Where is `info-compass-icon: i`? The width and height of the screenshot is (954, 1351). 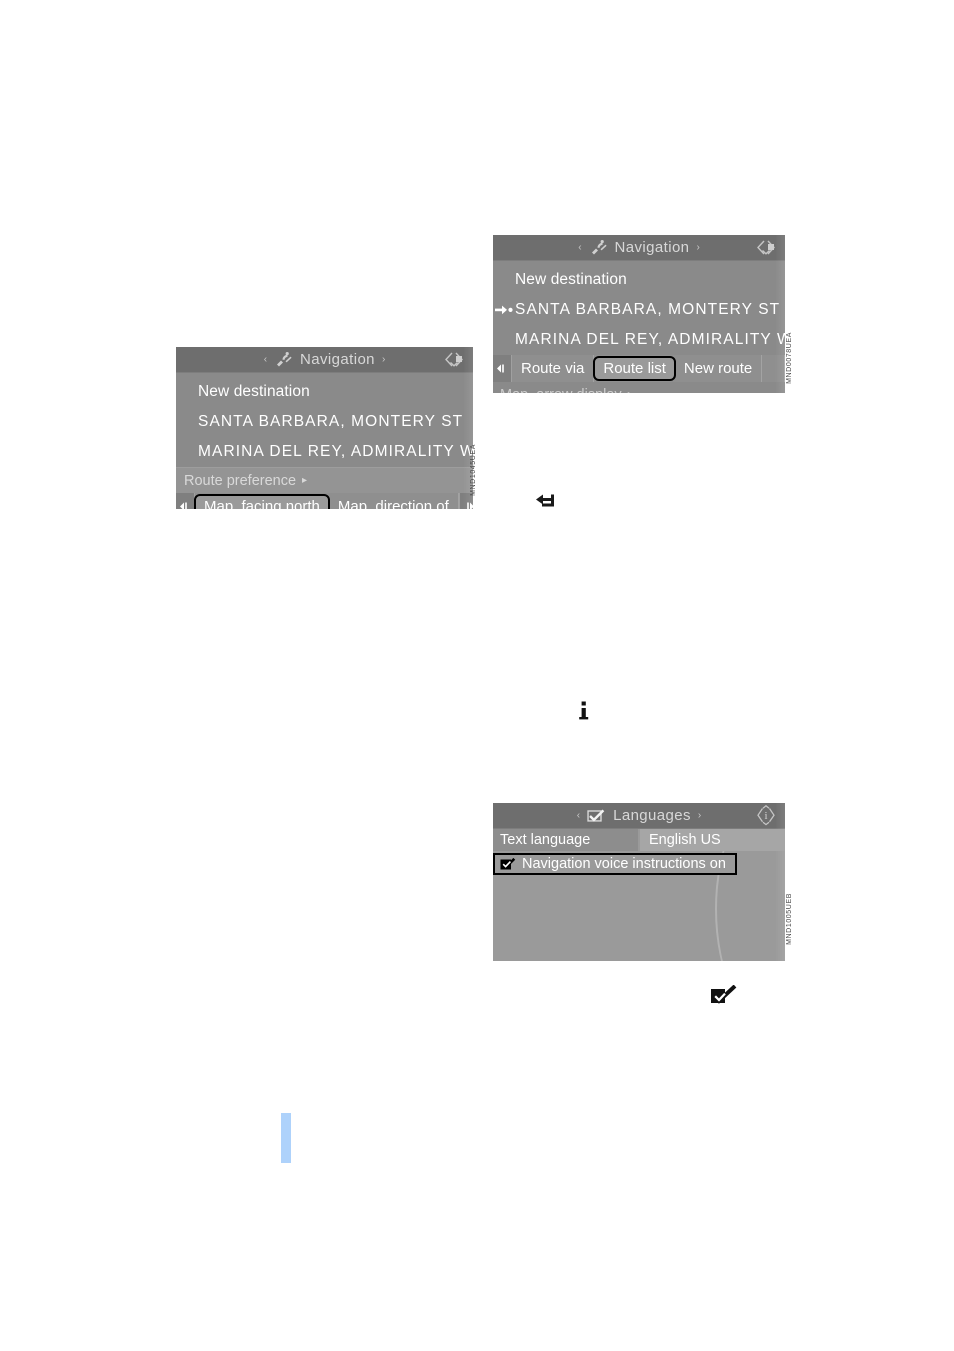
info-compass-icon: i is located at coordinates (766, 816).